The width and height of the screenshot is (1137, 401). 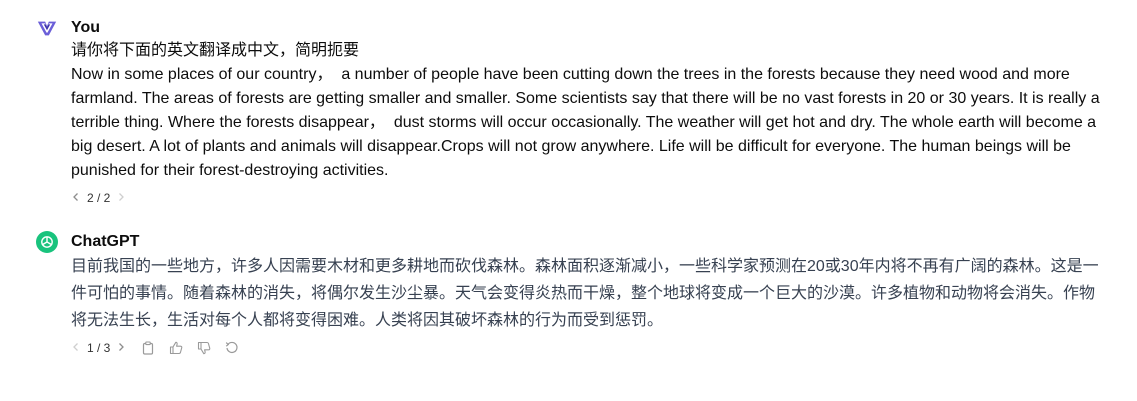 What do you see at coordinates (588, 348) in the screenshot?
I see `assistant-actions-bar: 1 / 3` at bounding box center [588, 348].